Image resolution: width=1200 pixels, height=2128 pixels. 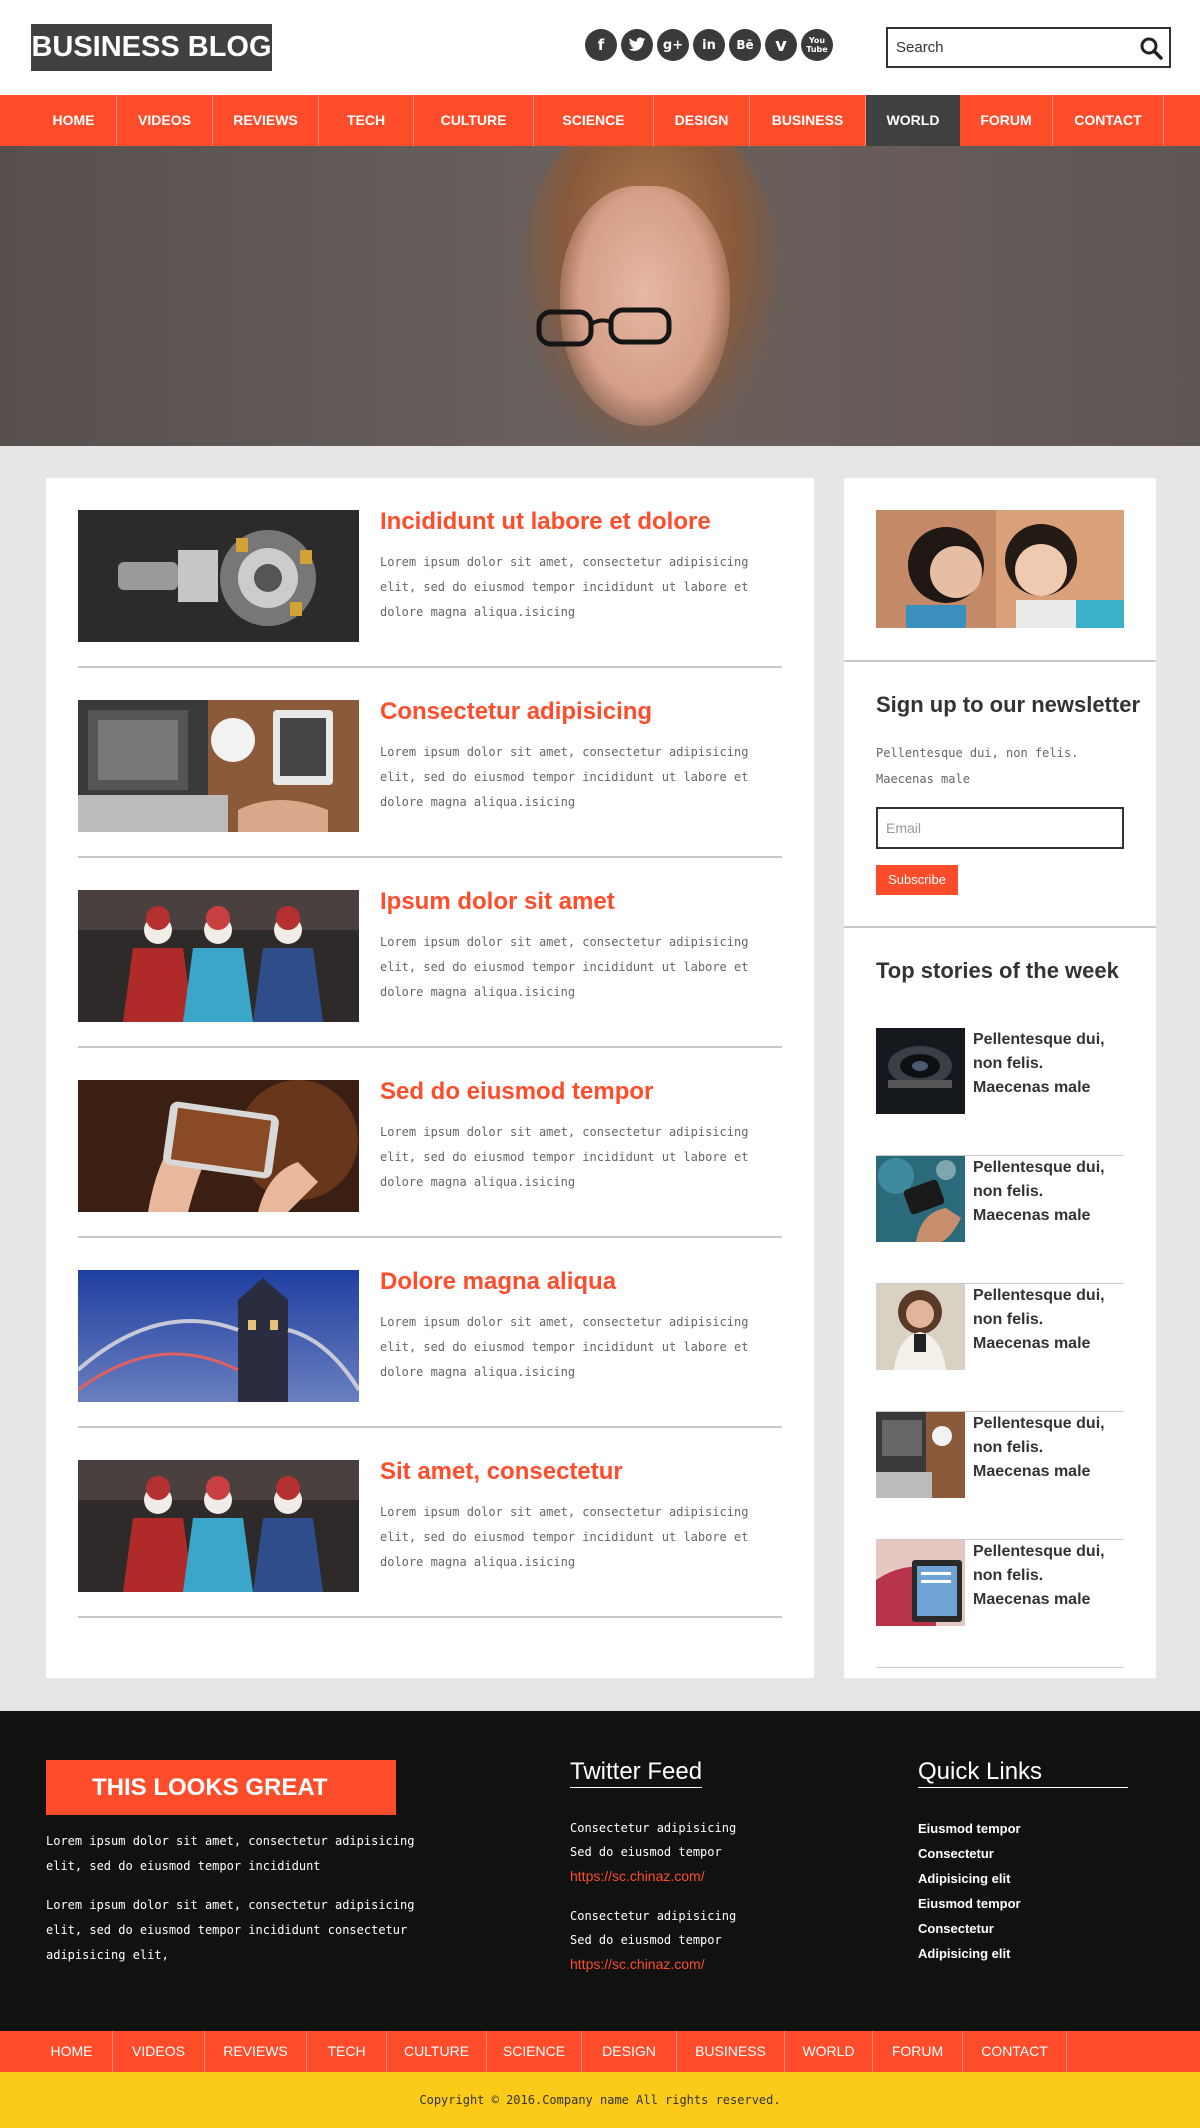 What do you see at coordinates (673, 45) in the screenshot?
I see `google-plus-icon: g+` at bounding box center [673, 45].